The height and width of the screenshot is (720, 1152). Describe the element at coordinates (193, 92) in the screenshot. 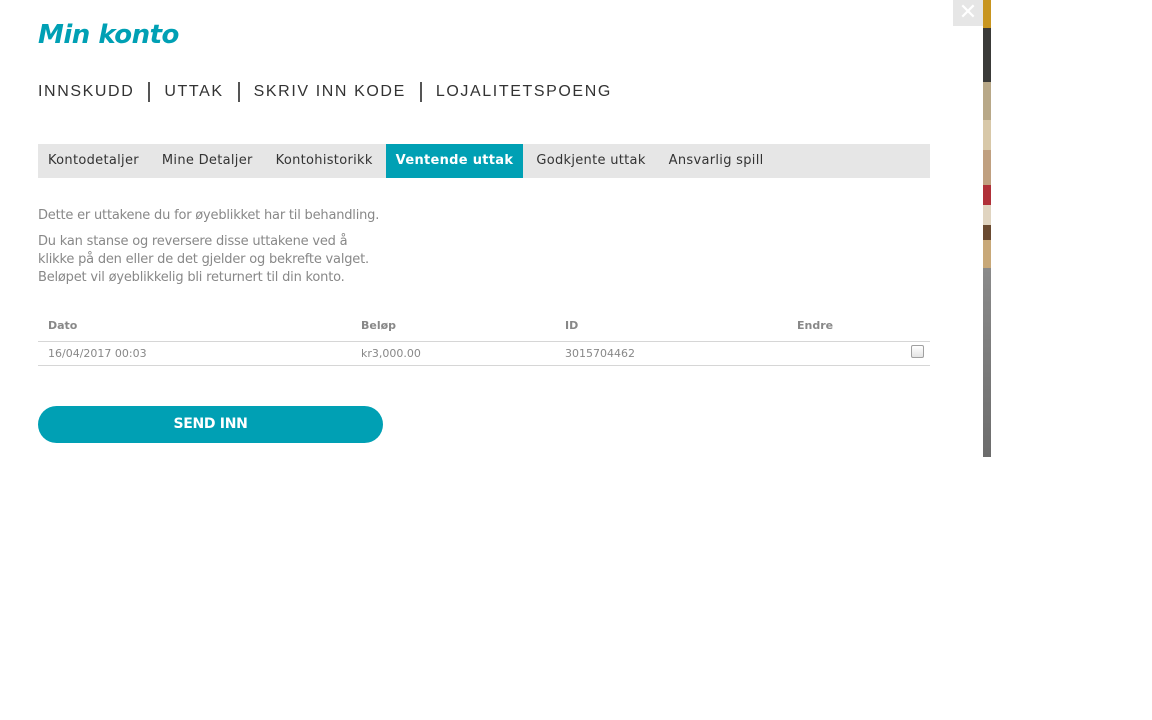

I see `nav-item-uttak: UTTAK` at that location.